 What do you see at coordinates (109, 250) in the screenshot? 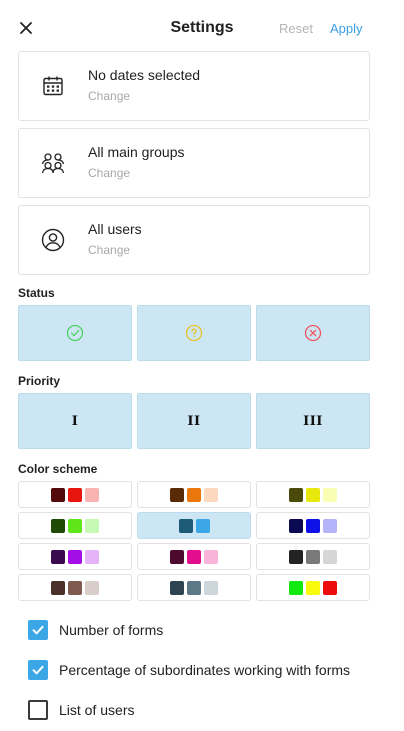
I see `user-filter-change-link: Change` at bounding box center [109, 250].